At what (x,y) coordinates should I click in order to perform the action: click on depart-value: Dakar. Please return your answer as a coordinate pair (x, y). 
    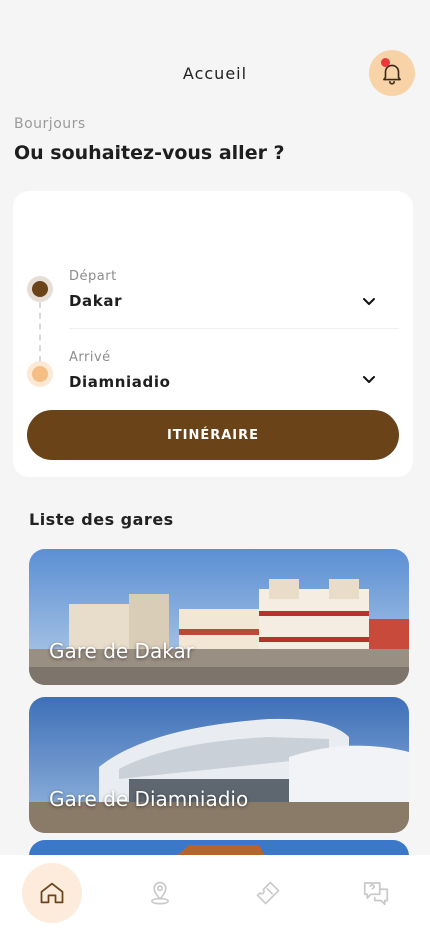
    Looking at the image, I should click on (96, 301).